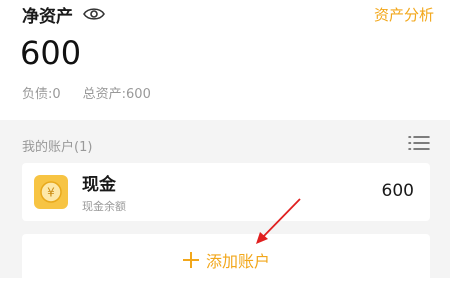 Image resolution: width=450 pixels, height=284 pixels. I want to click on page-title: 净资产, so click(47, 16).